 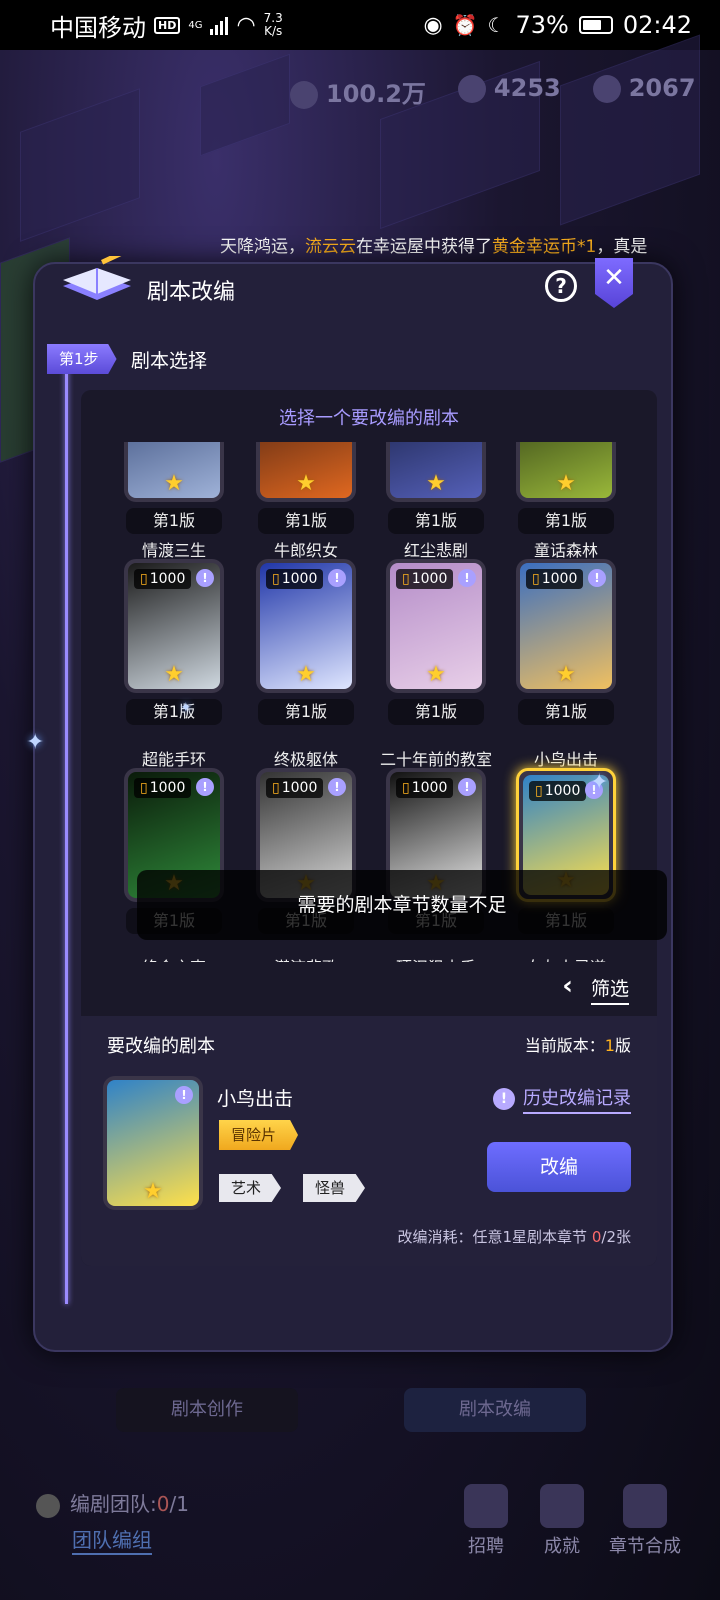 I want to click on tab-script-adapt: 剧本改编, so click(x=495, y=1410).